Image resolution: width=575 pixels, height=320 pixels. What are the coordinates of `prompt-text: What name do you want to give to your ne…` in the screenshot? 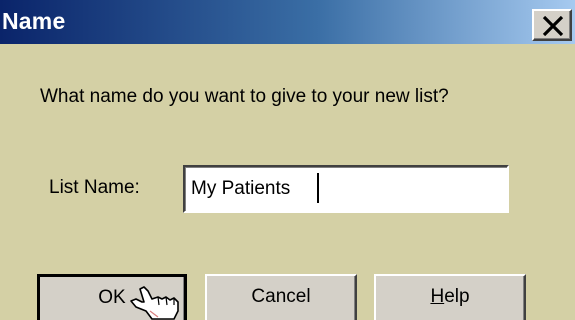 It's located at (244, 96).